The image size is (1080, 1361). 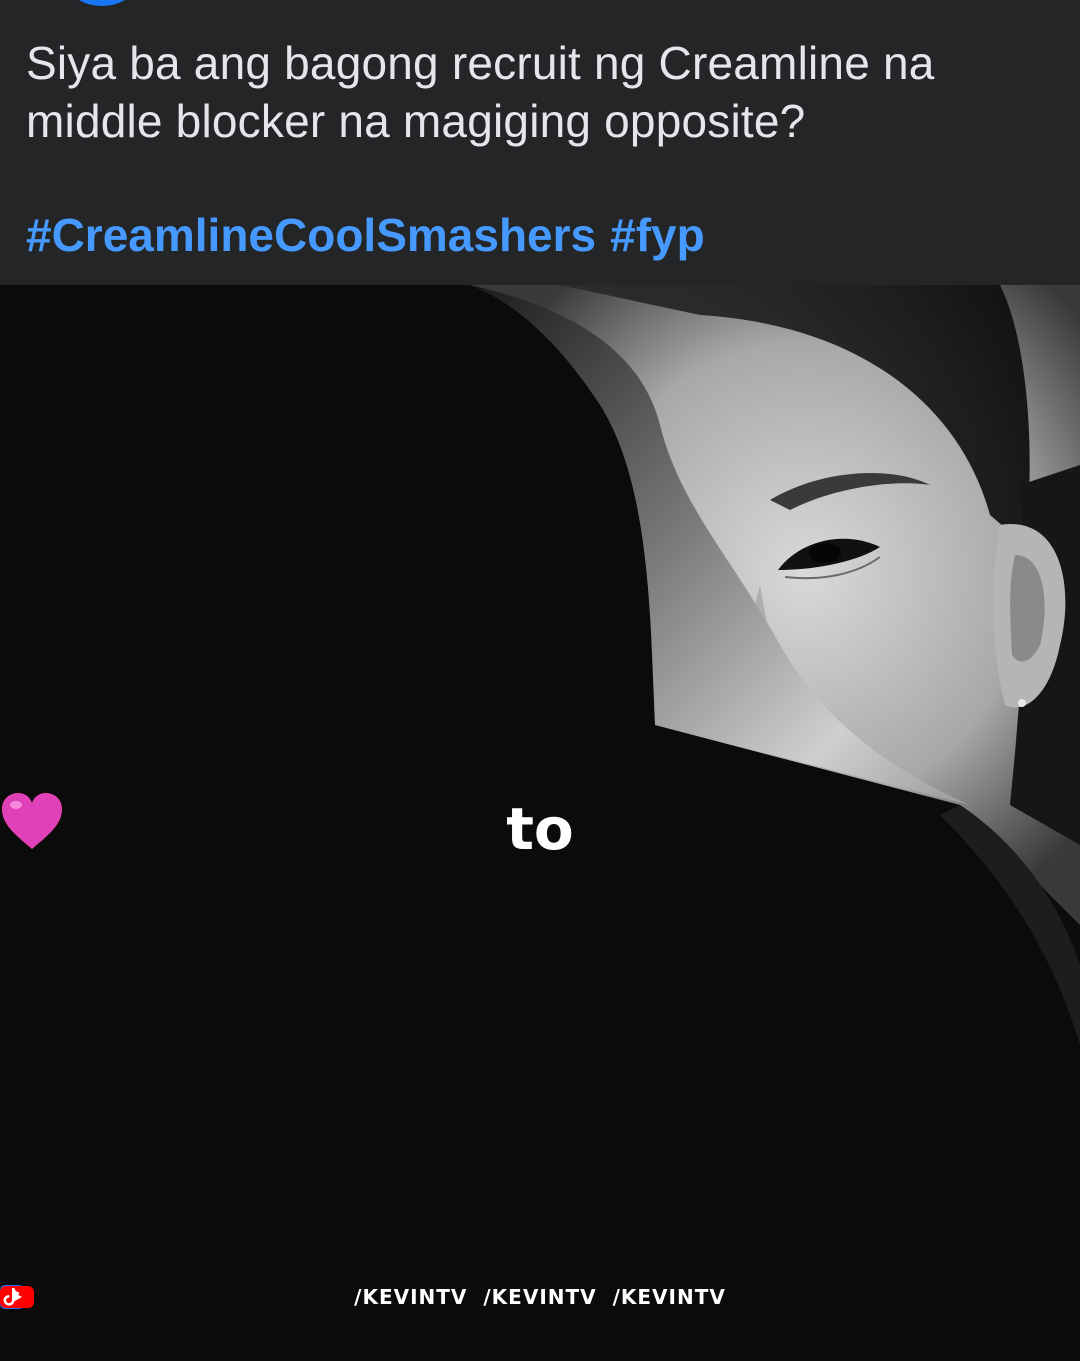 I want to click on watermark-tiktok: /KEVINTV, so click(x=364, y=1297).